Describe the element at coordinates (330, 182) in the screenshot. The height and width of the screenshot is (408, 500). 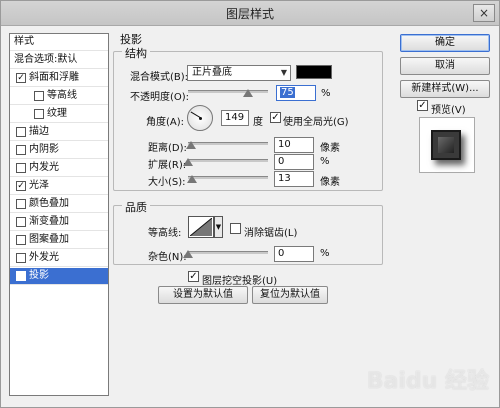
I see `size-unit: 像素` at that location.